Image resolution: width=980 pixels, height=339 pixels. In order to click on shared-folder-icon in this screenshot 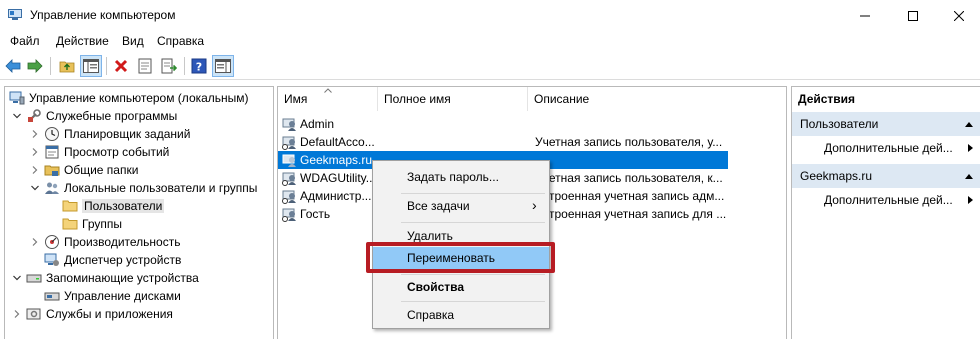, I will do `click(52, 170)`.